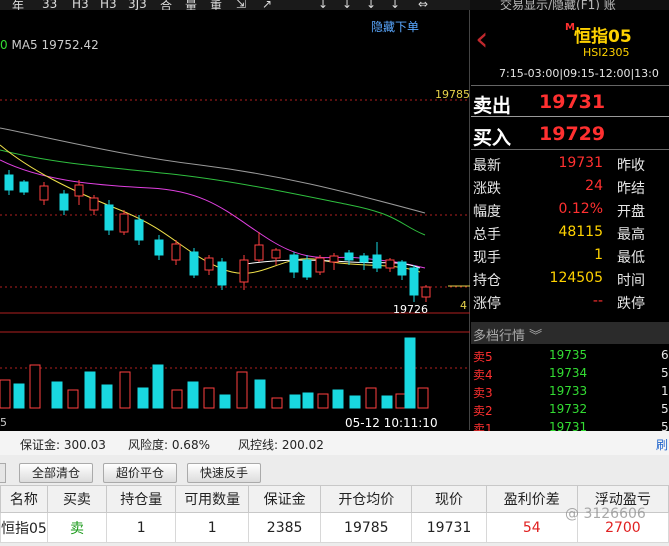 This screenshot has height=546, width=669. I want to click on bid-row: 买入 19729, so click(570, 134).